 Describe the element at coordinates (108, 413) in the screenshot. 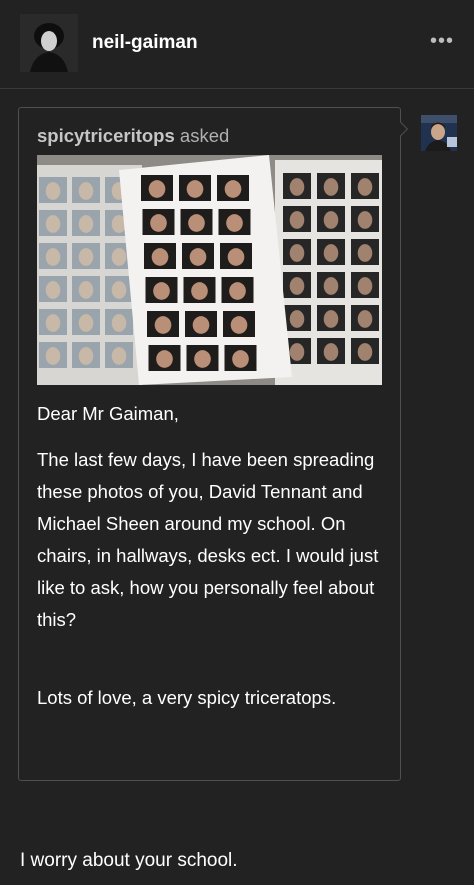

I see `ask-greeting: Dear Mr Gaiman,` at that location.